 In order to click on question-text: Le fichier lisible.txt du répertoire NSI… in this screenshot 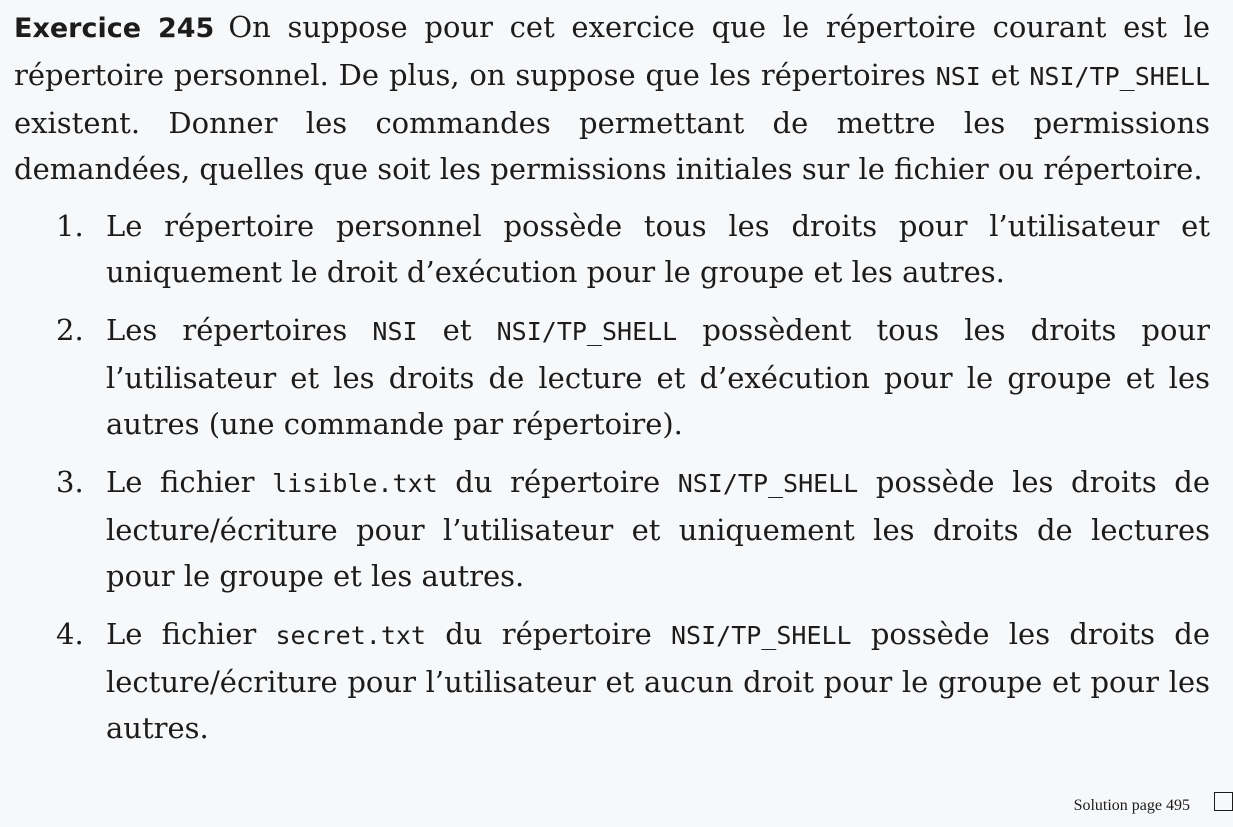, I will do `click(658, 529)`.